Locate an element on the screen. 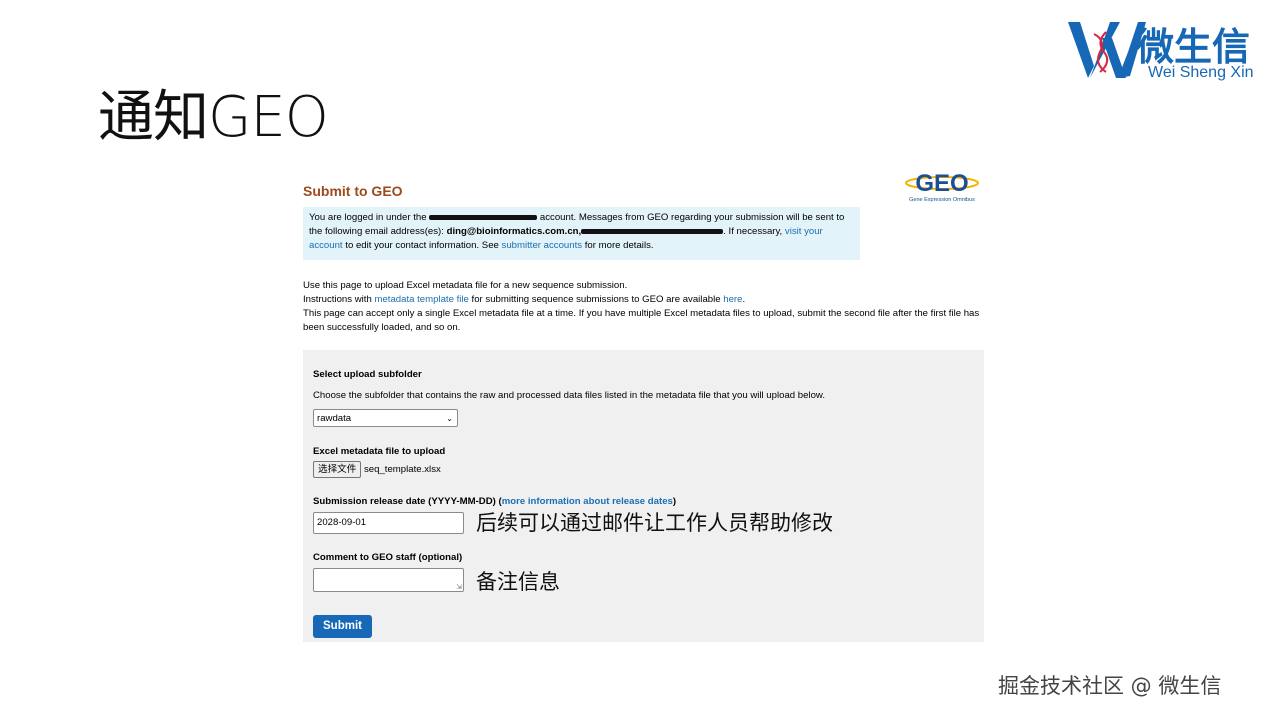  submit-button: Submit is located at coordinates (342, 626).